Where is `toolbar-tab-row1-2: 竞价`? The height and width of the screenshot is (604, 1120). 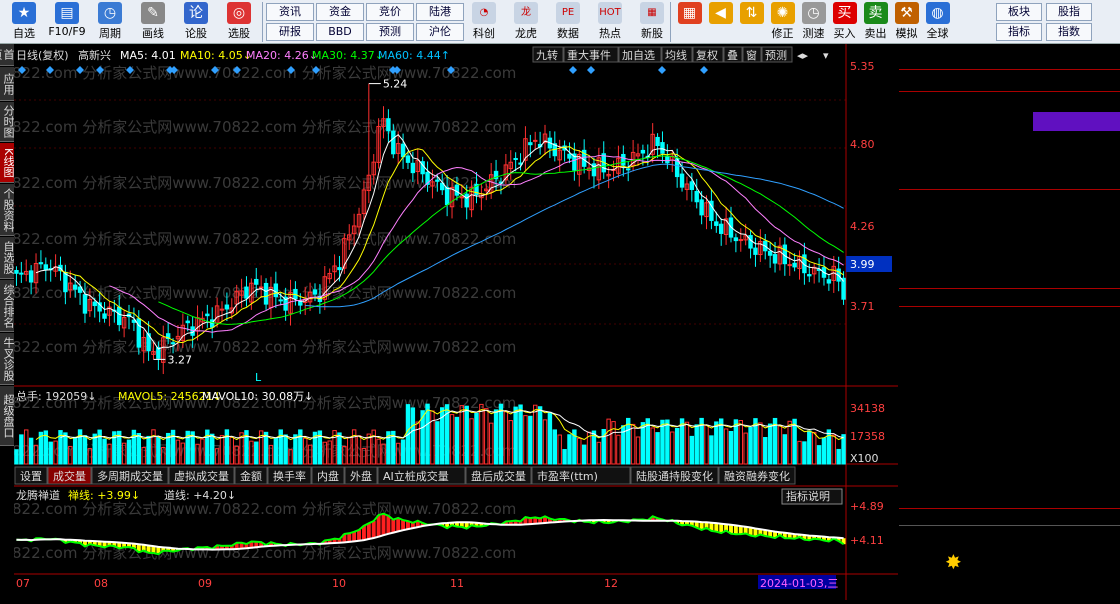 toolbar-tab-row1-2: 竞价 is located at coordinates (390, 12).